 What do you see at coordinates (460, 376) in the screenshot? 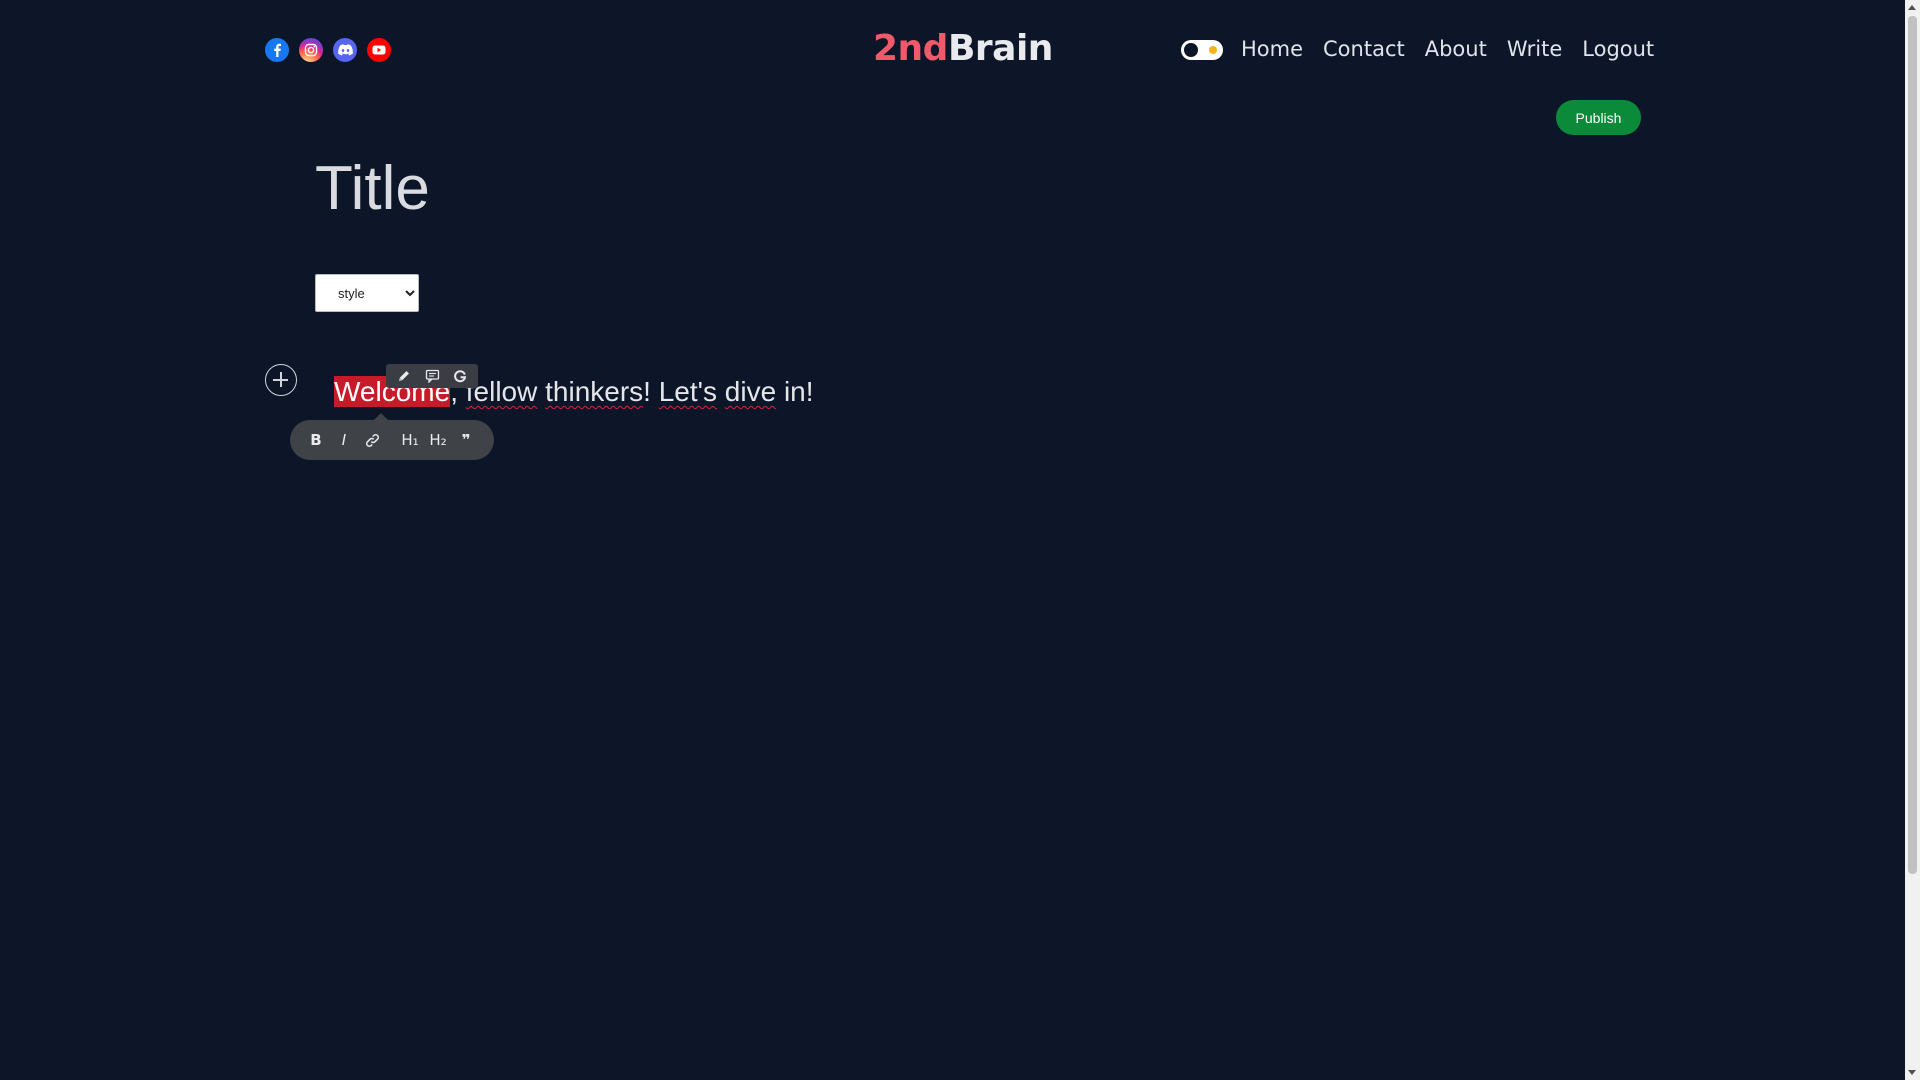
I see `grammarly-icon` at bounding box center [460, 376].